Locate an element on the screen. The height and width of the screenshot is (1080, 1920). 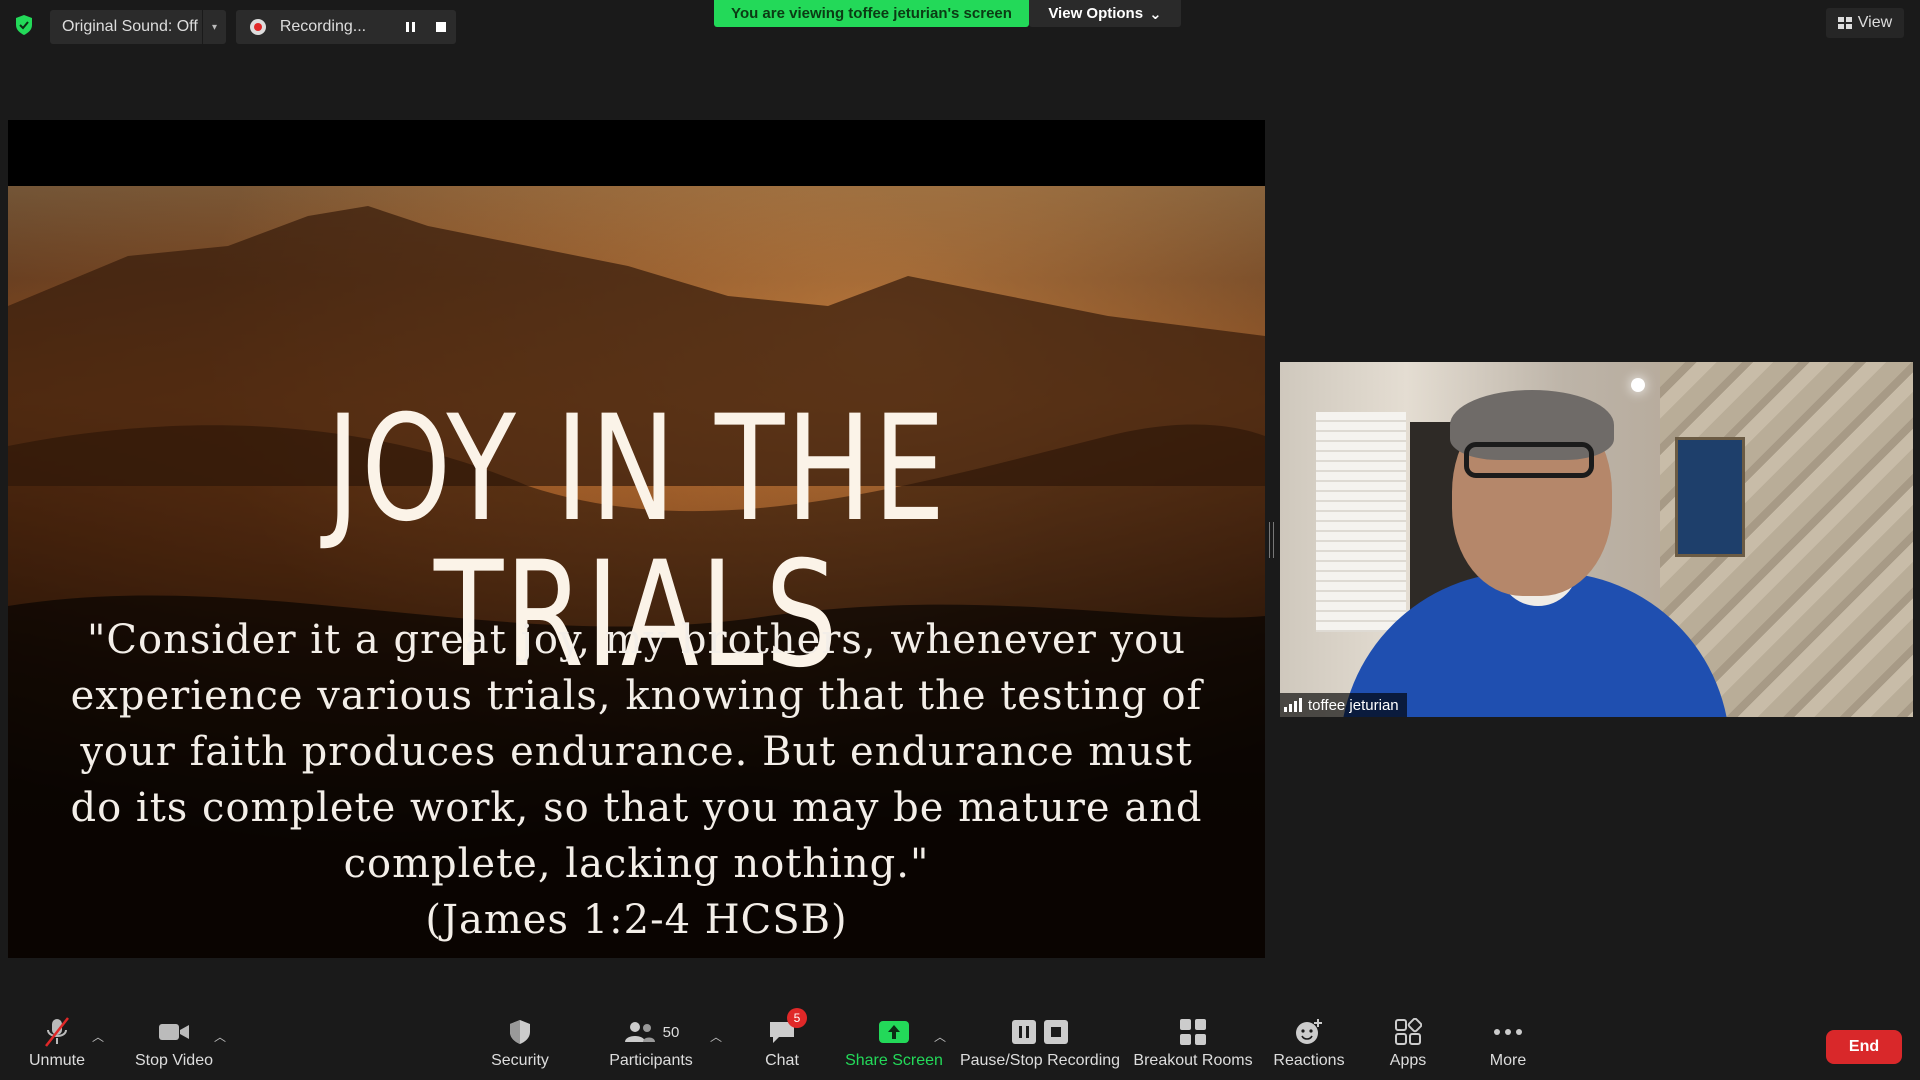
share-screen-icon is located at coordinates (894, 1032).